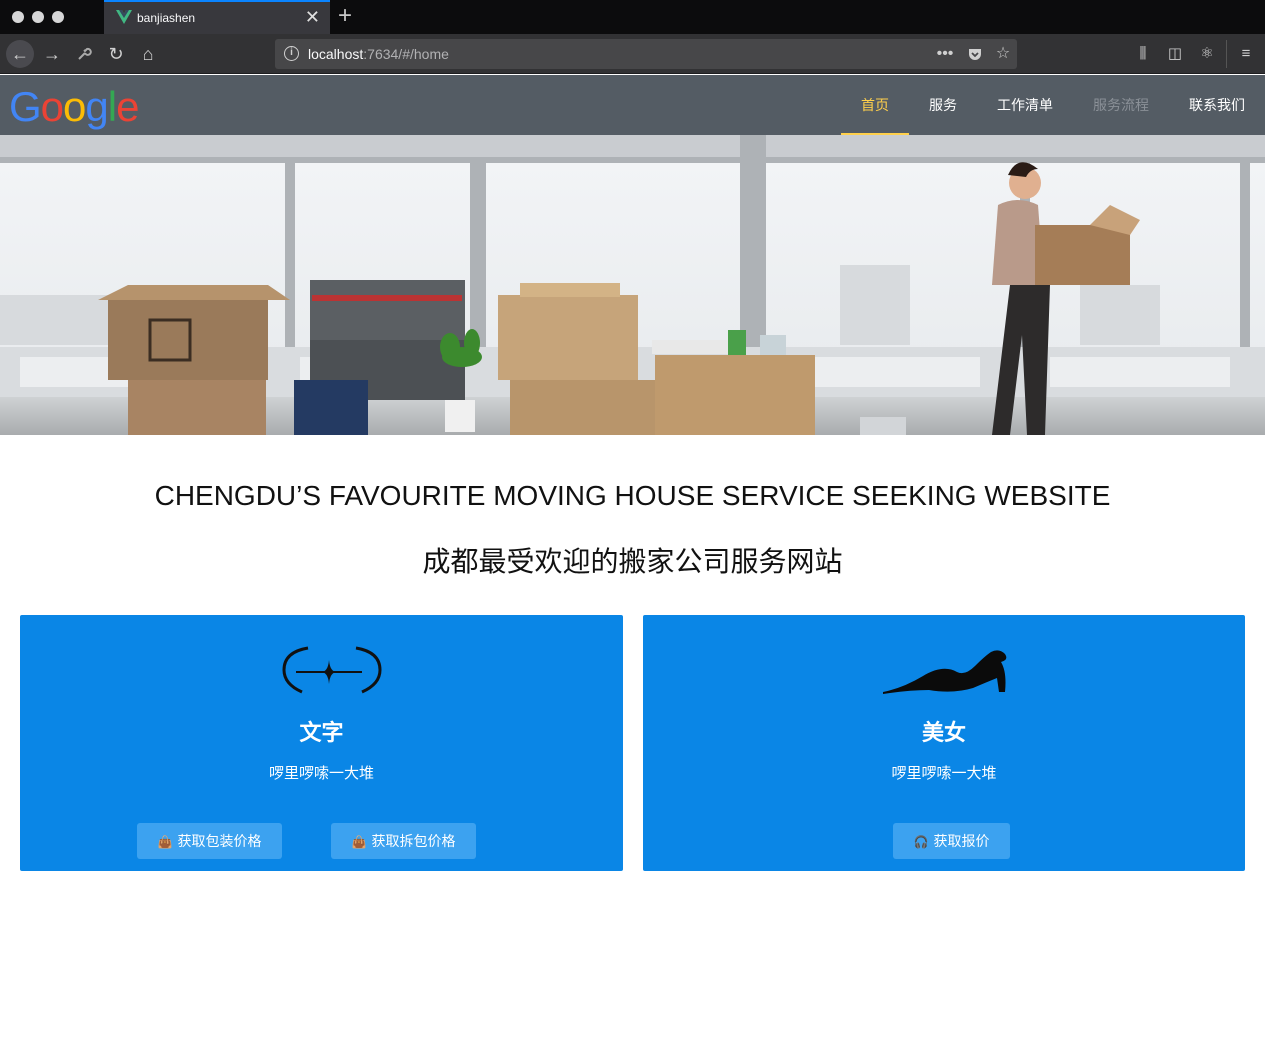 This screenshot has width=1265, height=1057. I want to click on vue-logo-icon, so click(124, 17).